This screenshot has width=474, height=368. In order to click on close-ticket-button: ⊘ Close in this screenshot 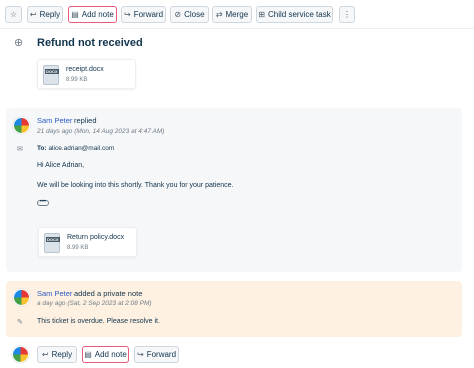, I will do `click(189, 14)`.